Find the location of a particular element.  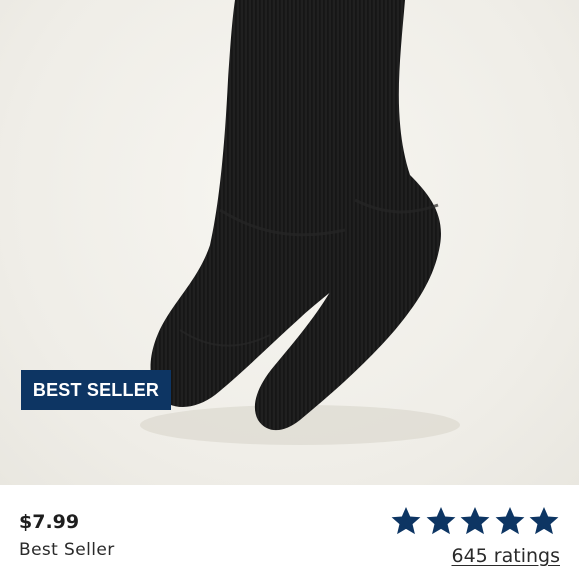

product-subtitle: Best Seller is located at coordinates (67, 550).